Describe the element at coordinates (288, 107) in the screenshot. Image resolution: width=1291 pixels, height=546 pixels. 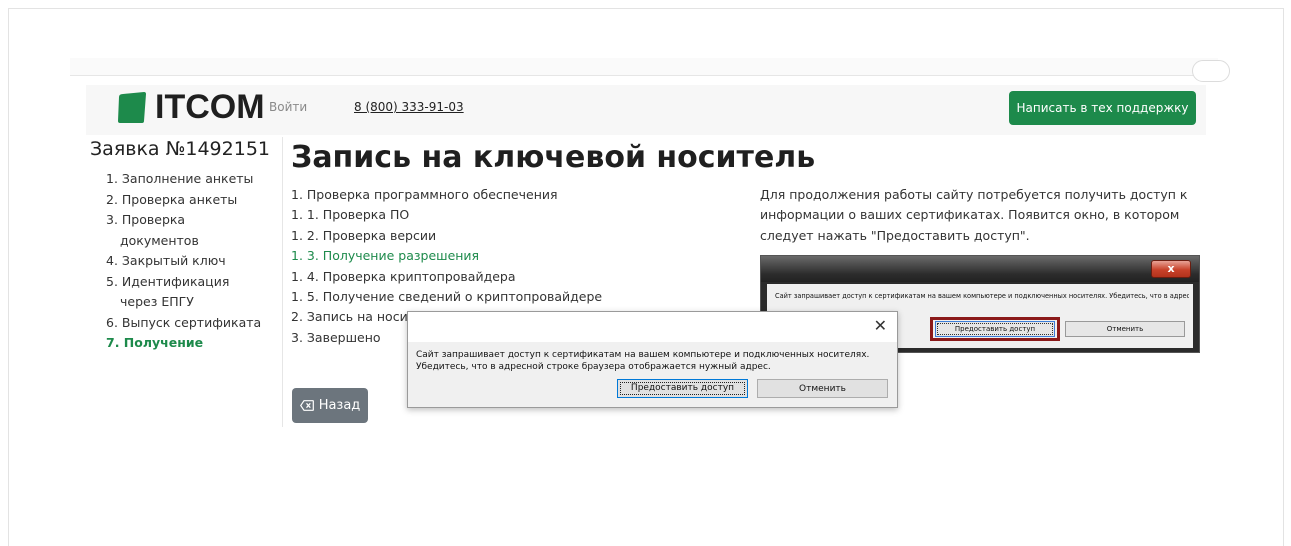
I see `login-link: Войти` at that location.